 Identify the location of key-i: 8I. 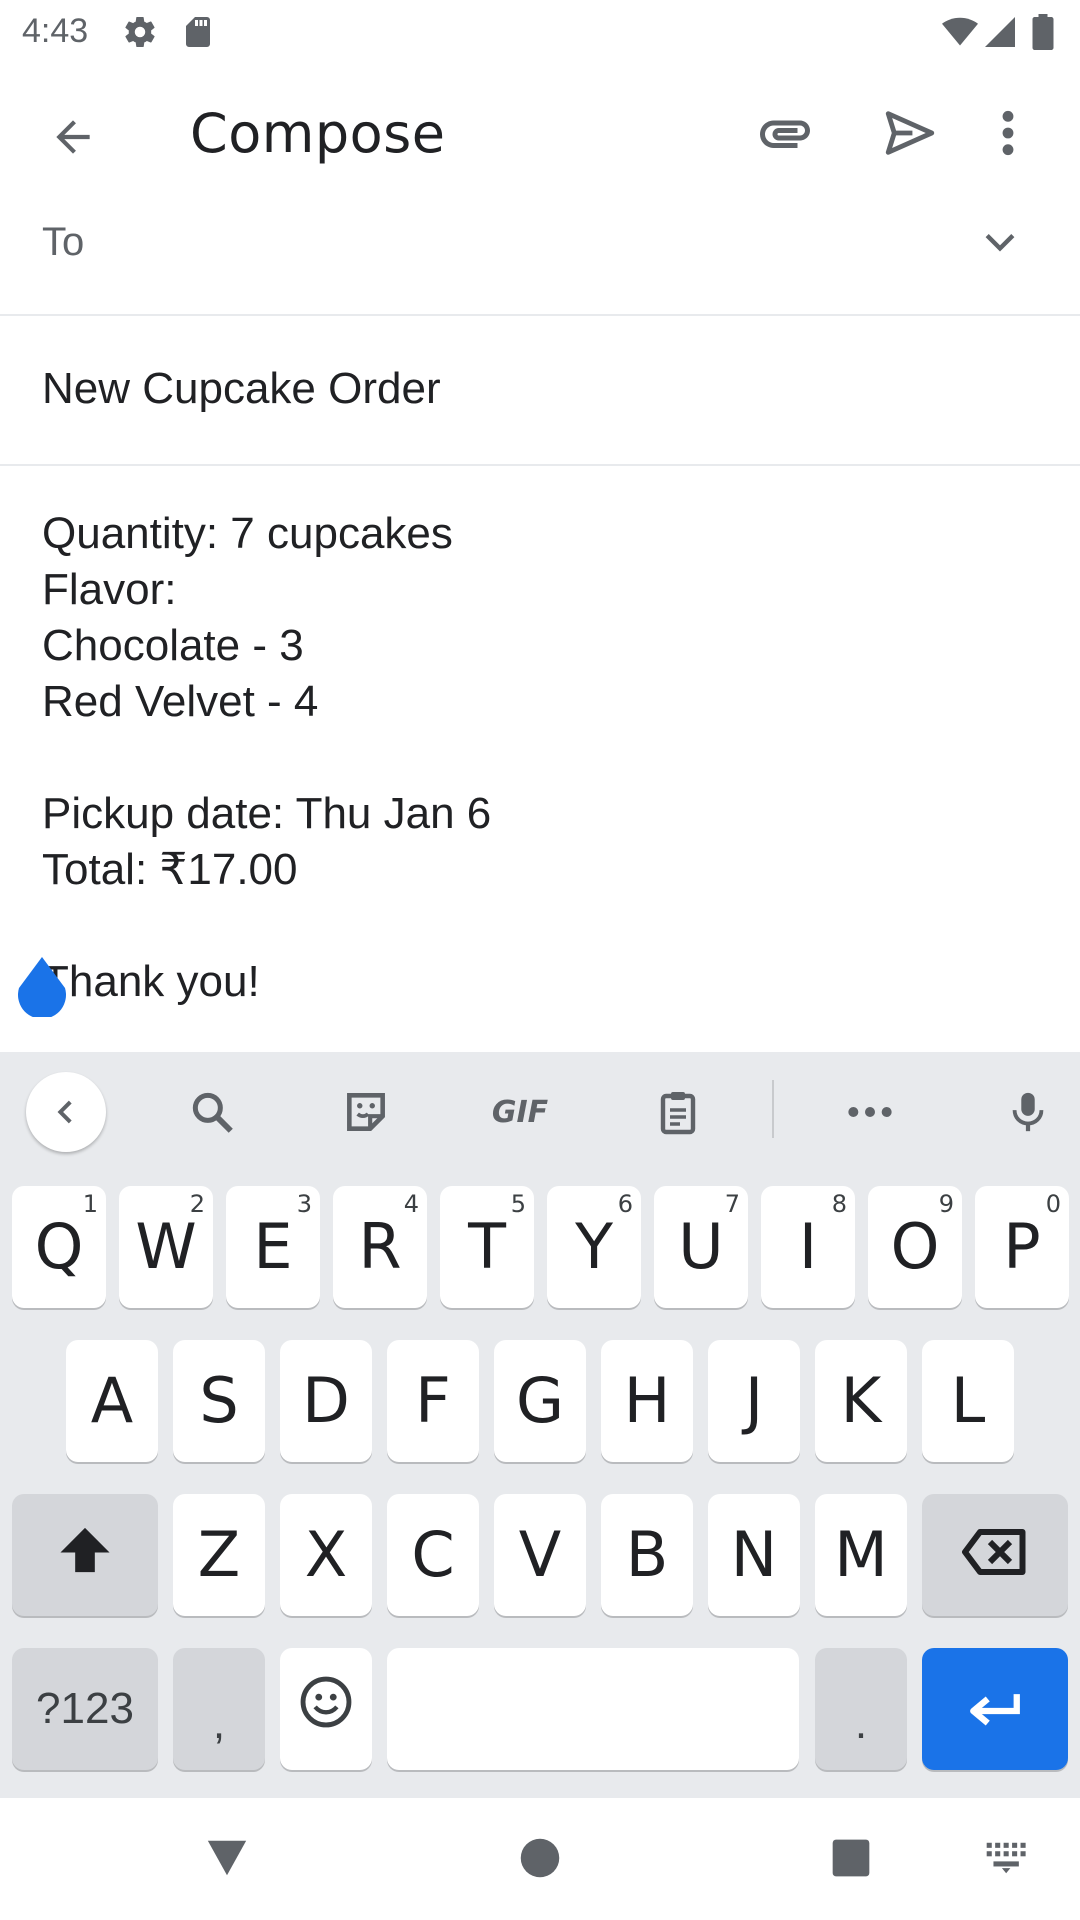
(808, 1247).